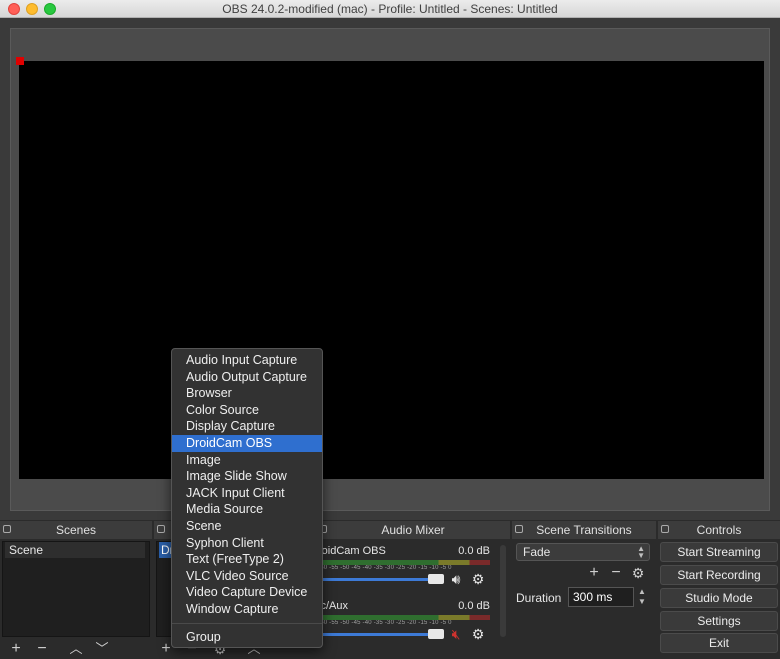 The height and width of the screenshot is (659, 780). Describe the element at coordinates (42, 649) in the screenshot. I see `remove-scene-icon: −` at that location.